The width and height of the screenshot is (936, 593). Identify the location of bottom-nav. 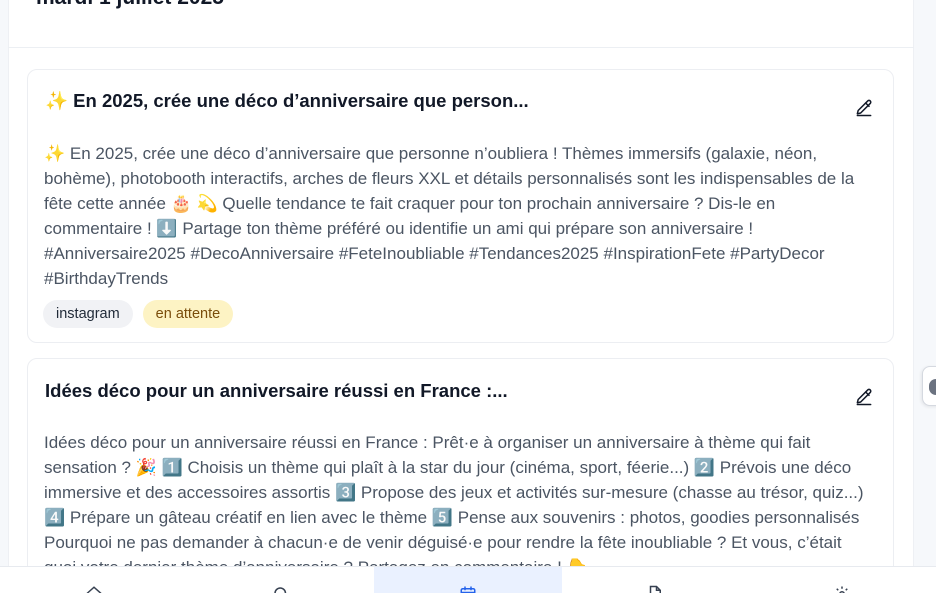
(468, 579).